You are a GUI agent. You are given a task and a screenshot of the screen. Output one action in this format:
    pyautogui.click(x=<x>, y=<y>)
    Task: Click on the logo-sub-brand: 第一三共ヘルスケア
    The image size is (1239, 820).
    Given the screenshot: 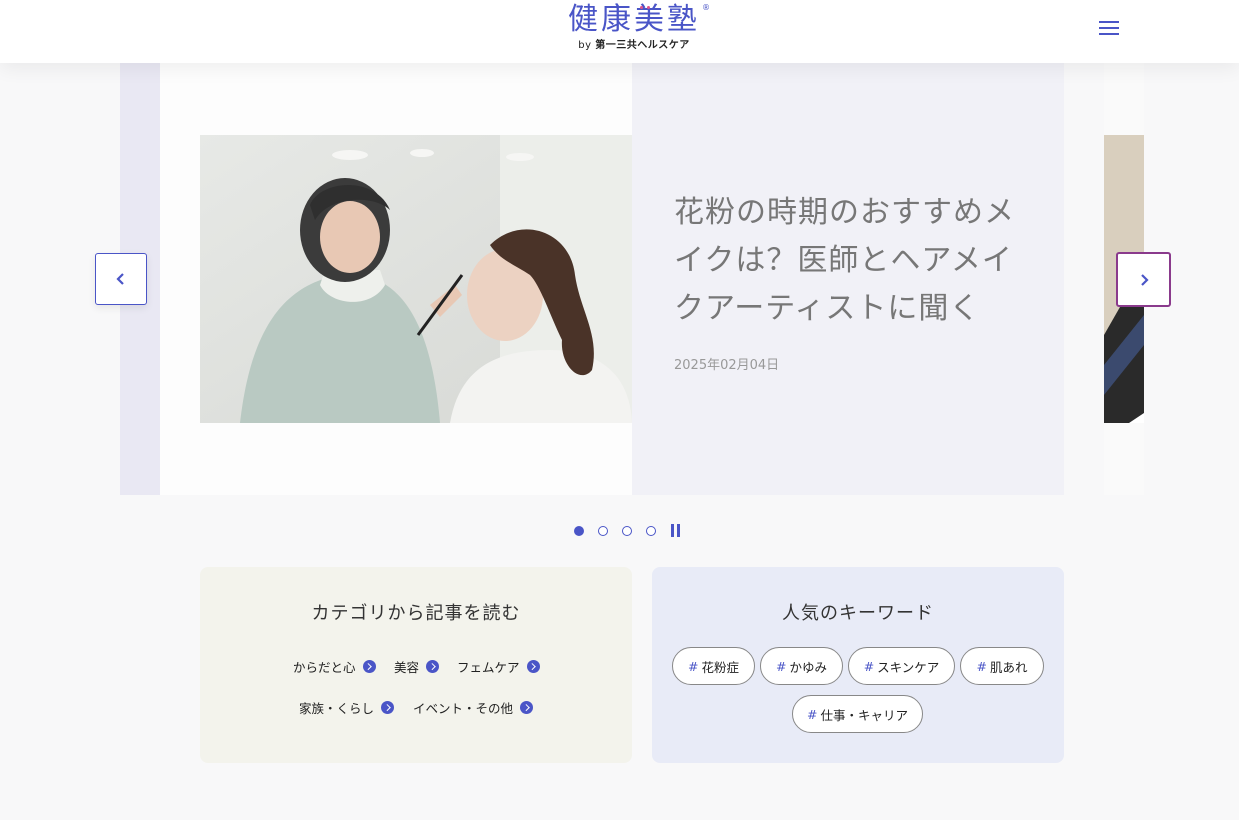 What is the action you would take?
    pyautogui.click(x=642, y=45)
    